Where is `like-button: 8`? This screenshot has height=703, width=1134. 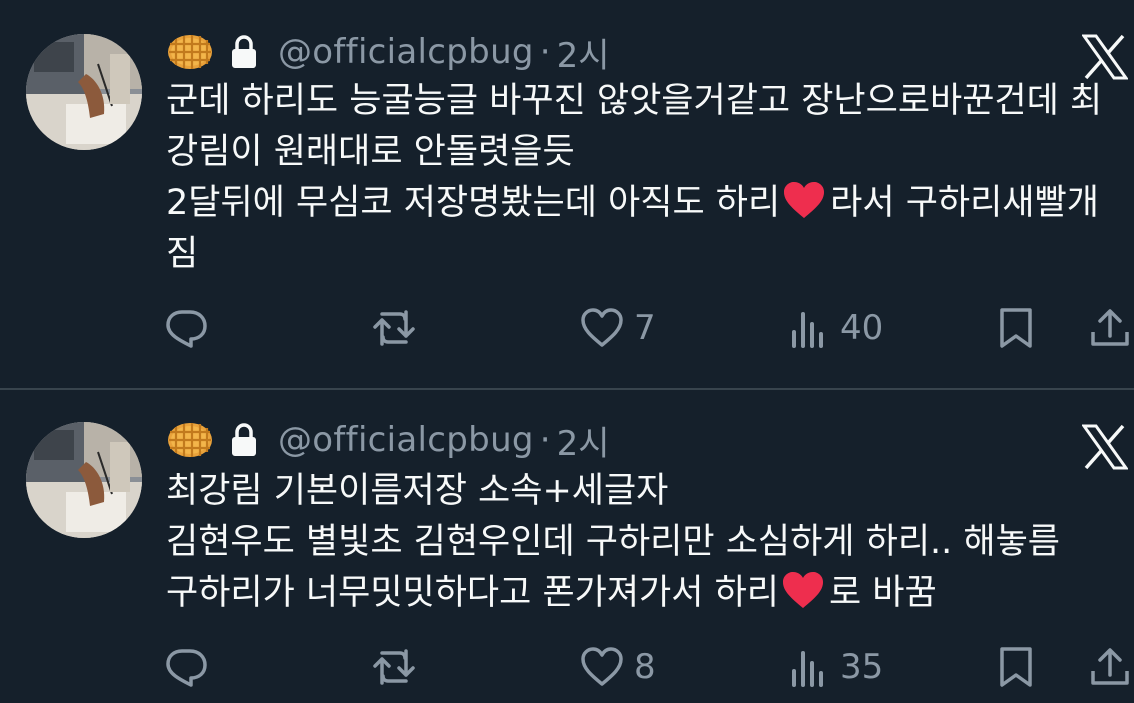
like-button: 8 is located at coordinates (618, 667).